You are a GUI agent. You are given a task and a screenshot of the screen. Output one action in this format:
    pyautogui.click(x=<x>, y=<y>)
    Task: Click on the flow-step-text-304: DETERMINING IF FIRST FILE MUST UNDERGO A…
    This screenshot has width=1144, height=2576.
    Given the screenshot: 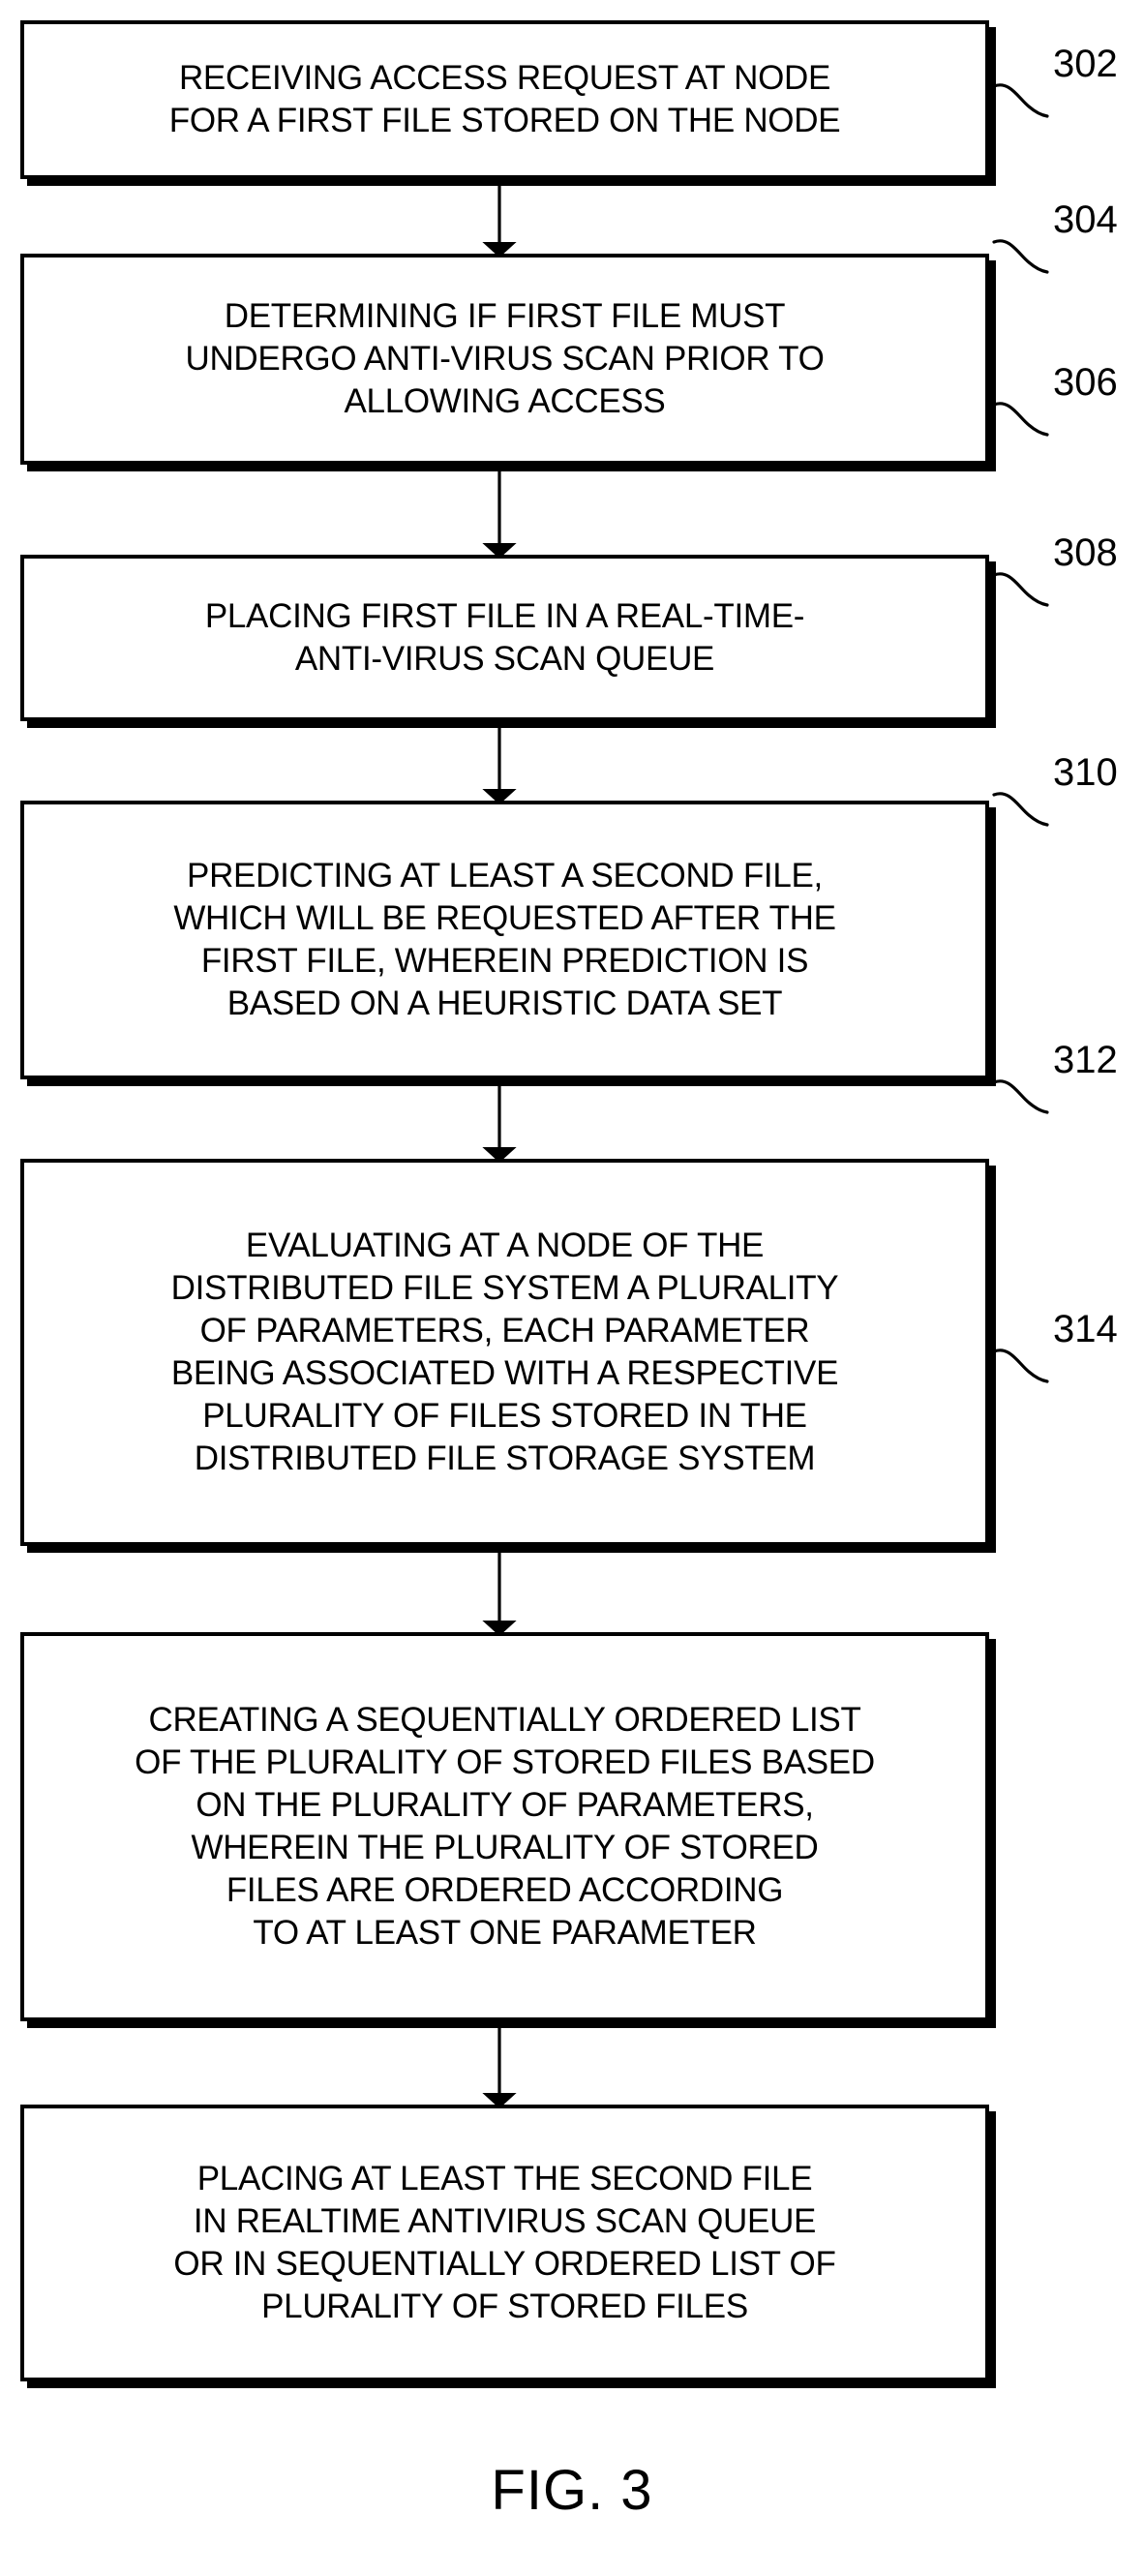 What is the action you would take?
    pyautogui.click(x=505, y=358)
    